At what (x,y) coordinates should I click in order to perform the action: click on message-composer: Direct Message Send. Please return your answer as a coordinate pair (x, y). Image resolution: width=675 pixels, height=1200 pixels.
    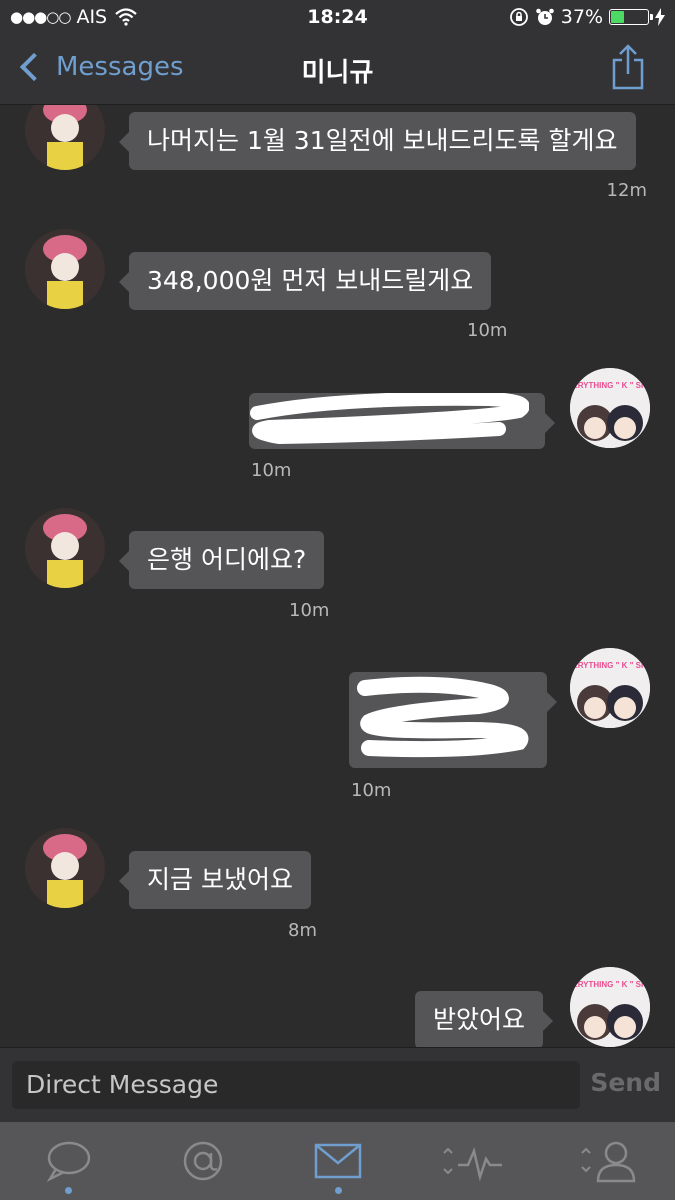
    Looking at the image, I should click on (337, 1085).